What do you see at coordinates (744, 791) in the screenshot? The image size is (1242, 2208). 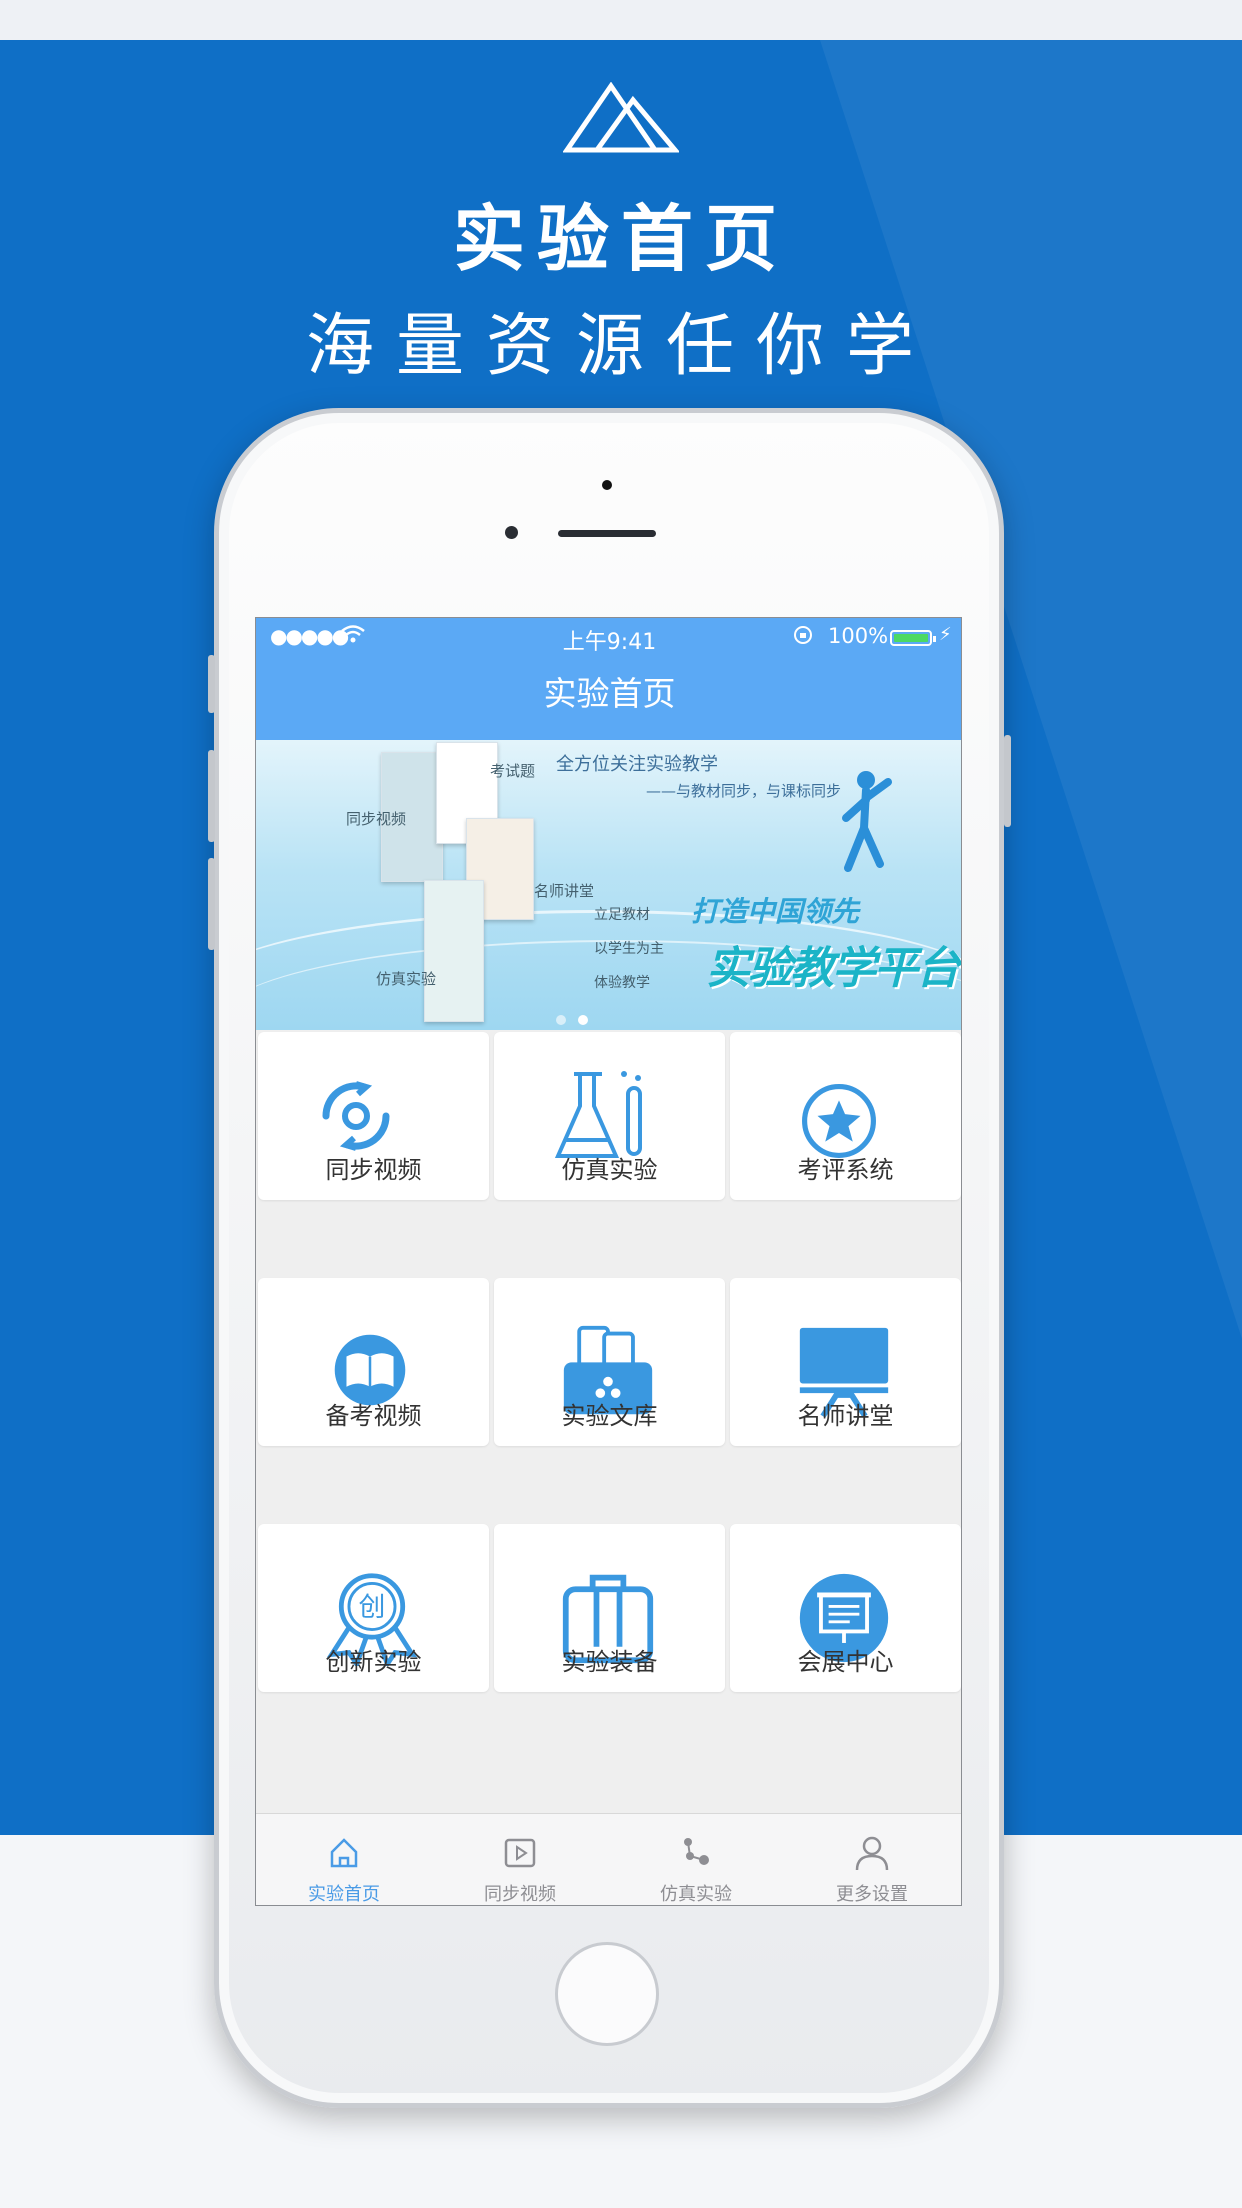 I see `banner-subheadline: ——与教材同步，与课标同步` at bounding box center [744, 791].